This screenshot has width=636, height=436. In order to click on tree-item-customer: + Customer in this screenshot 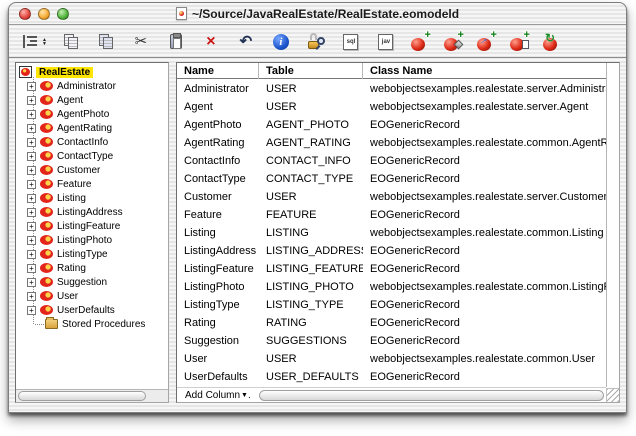, I will do `click(93, 170)`.